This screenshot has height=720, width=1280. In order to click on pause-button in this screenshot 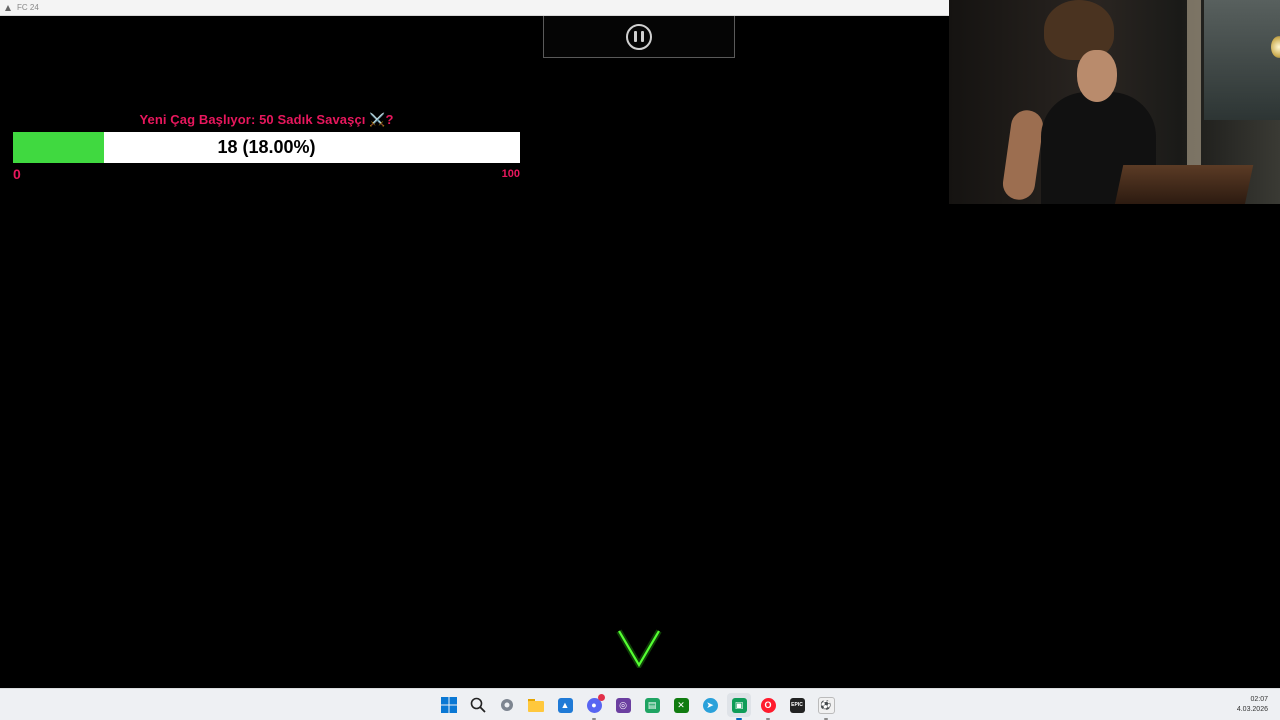, I will do `click(639, 36)`.